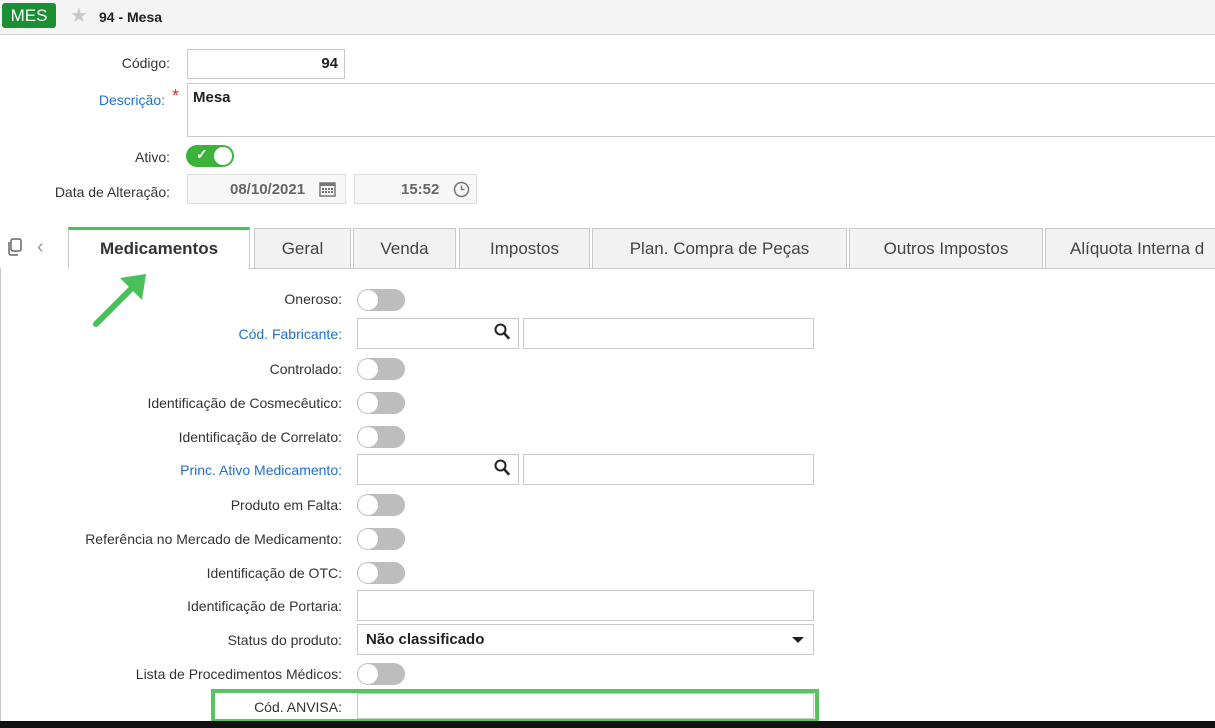 The width and height of the screenshot is (1215, 728). Describe the element at coordinates (381, 369) in the screenshot. I see `controlado-toggle` at that location.